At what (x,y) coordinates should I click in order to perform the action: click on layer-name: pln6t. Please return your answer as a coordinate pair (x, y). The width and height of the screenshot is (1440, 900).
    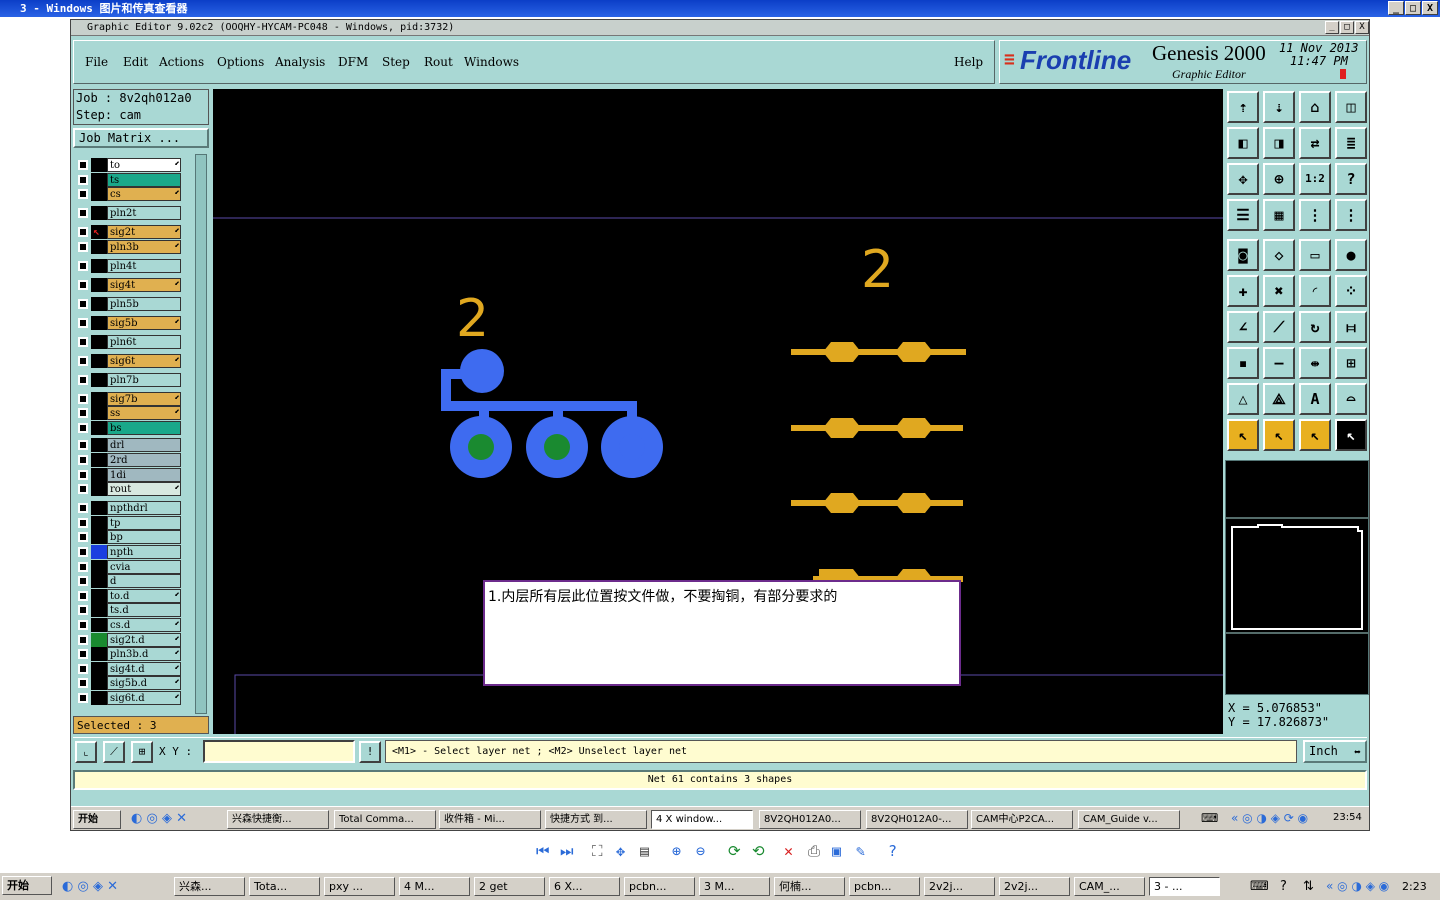
    Looking at the image, I should click on (144, 342).